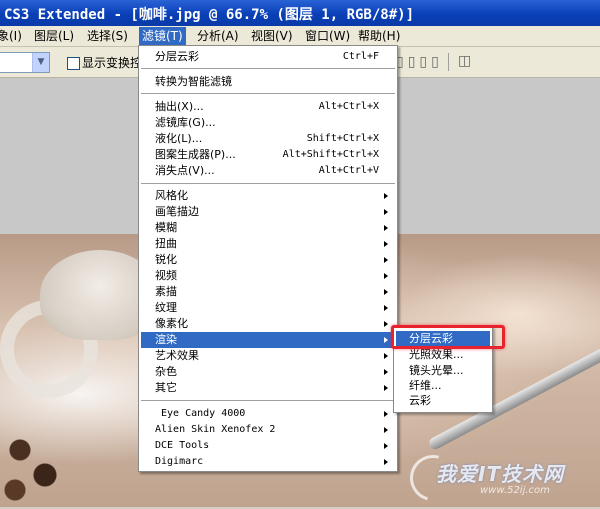 The height and width of the screenshot is (509, 600). Describe the element at coordinates (360, 56) in the screenshot. I see `menu-item-shortcut: Ctrl+F` at that location.